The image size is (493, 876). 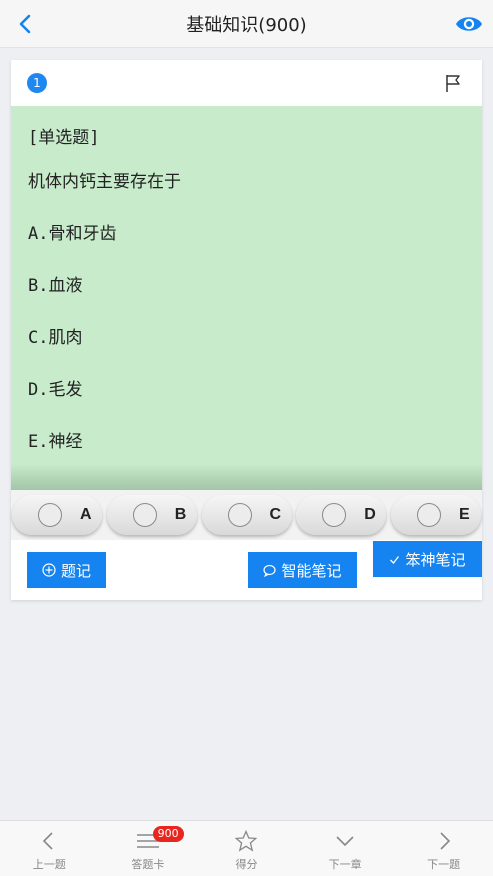 I want to click on next-chapter-tab: 下一章, so click(x=345, y=848).